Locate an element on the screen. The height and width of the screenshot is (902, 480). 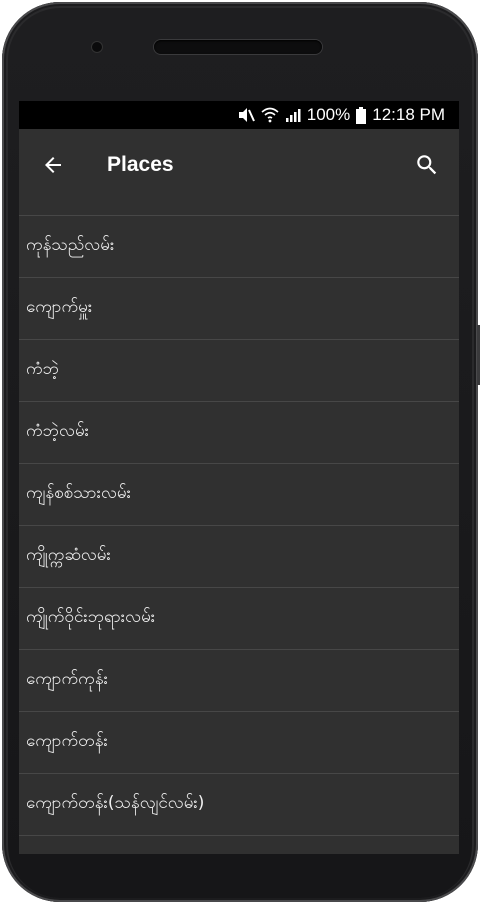
page-title: Places is located at coordinates (140, 164).